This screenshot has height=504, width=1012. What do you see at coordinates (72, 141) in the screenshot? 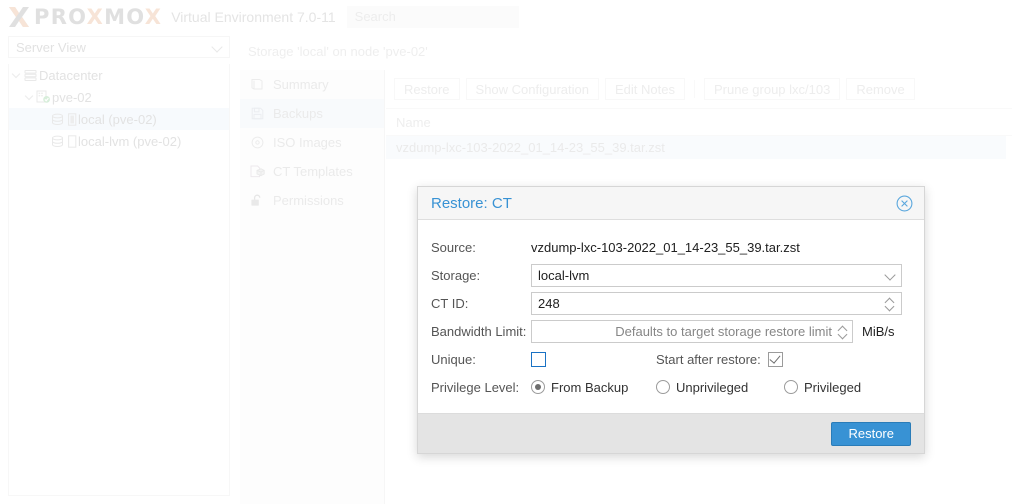
I see `storage-inactive-icon` at bounding box center [72, 141].